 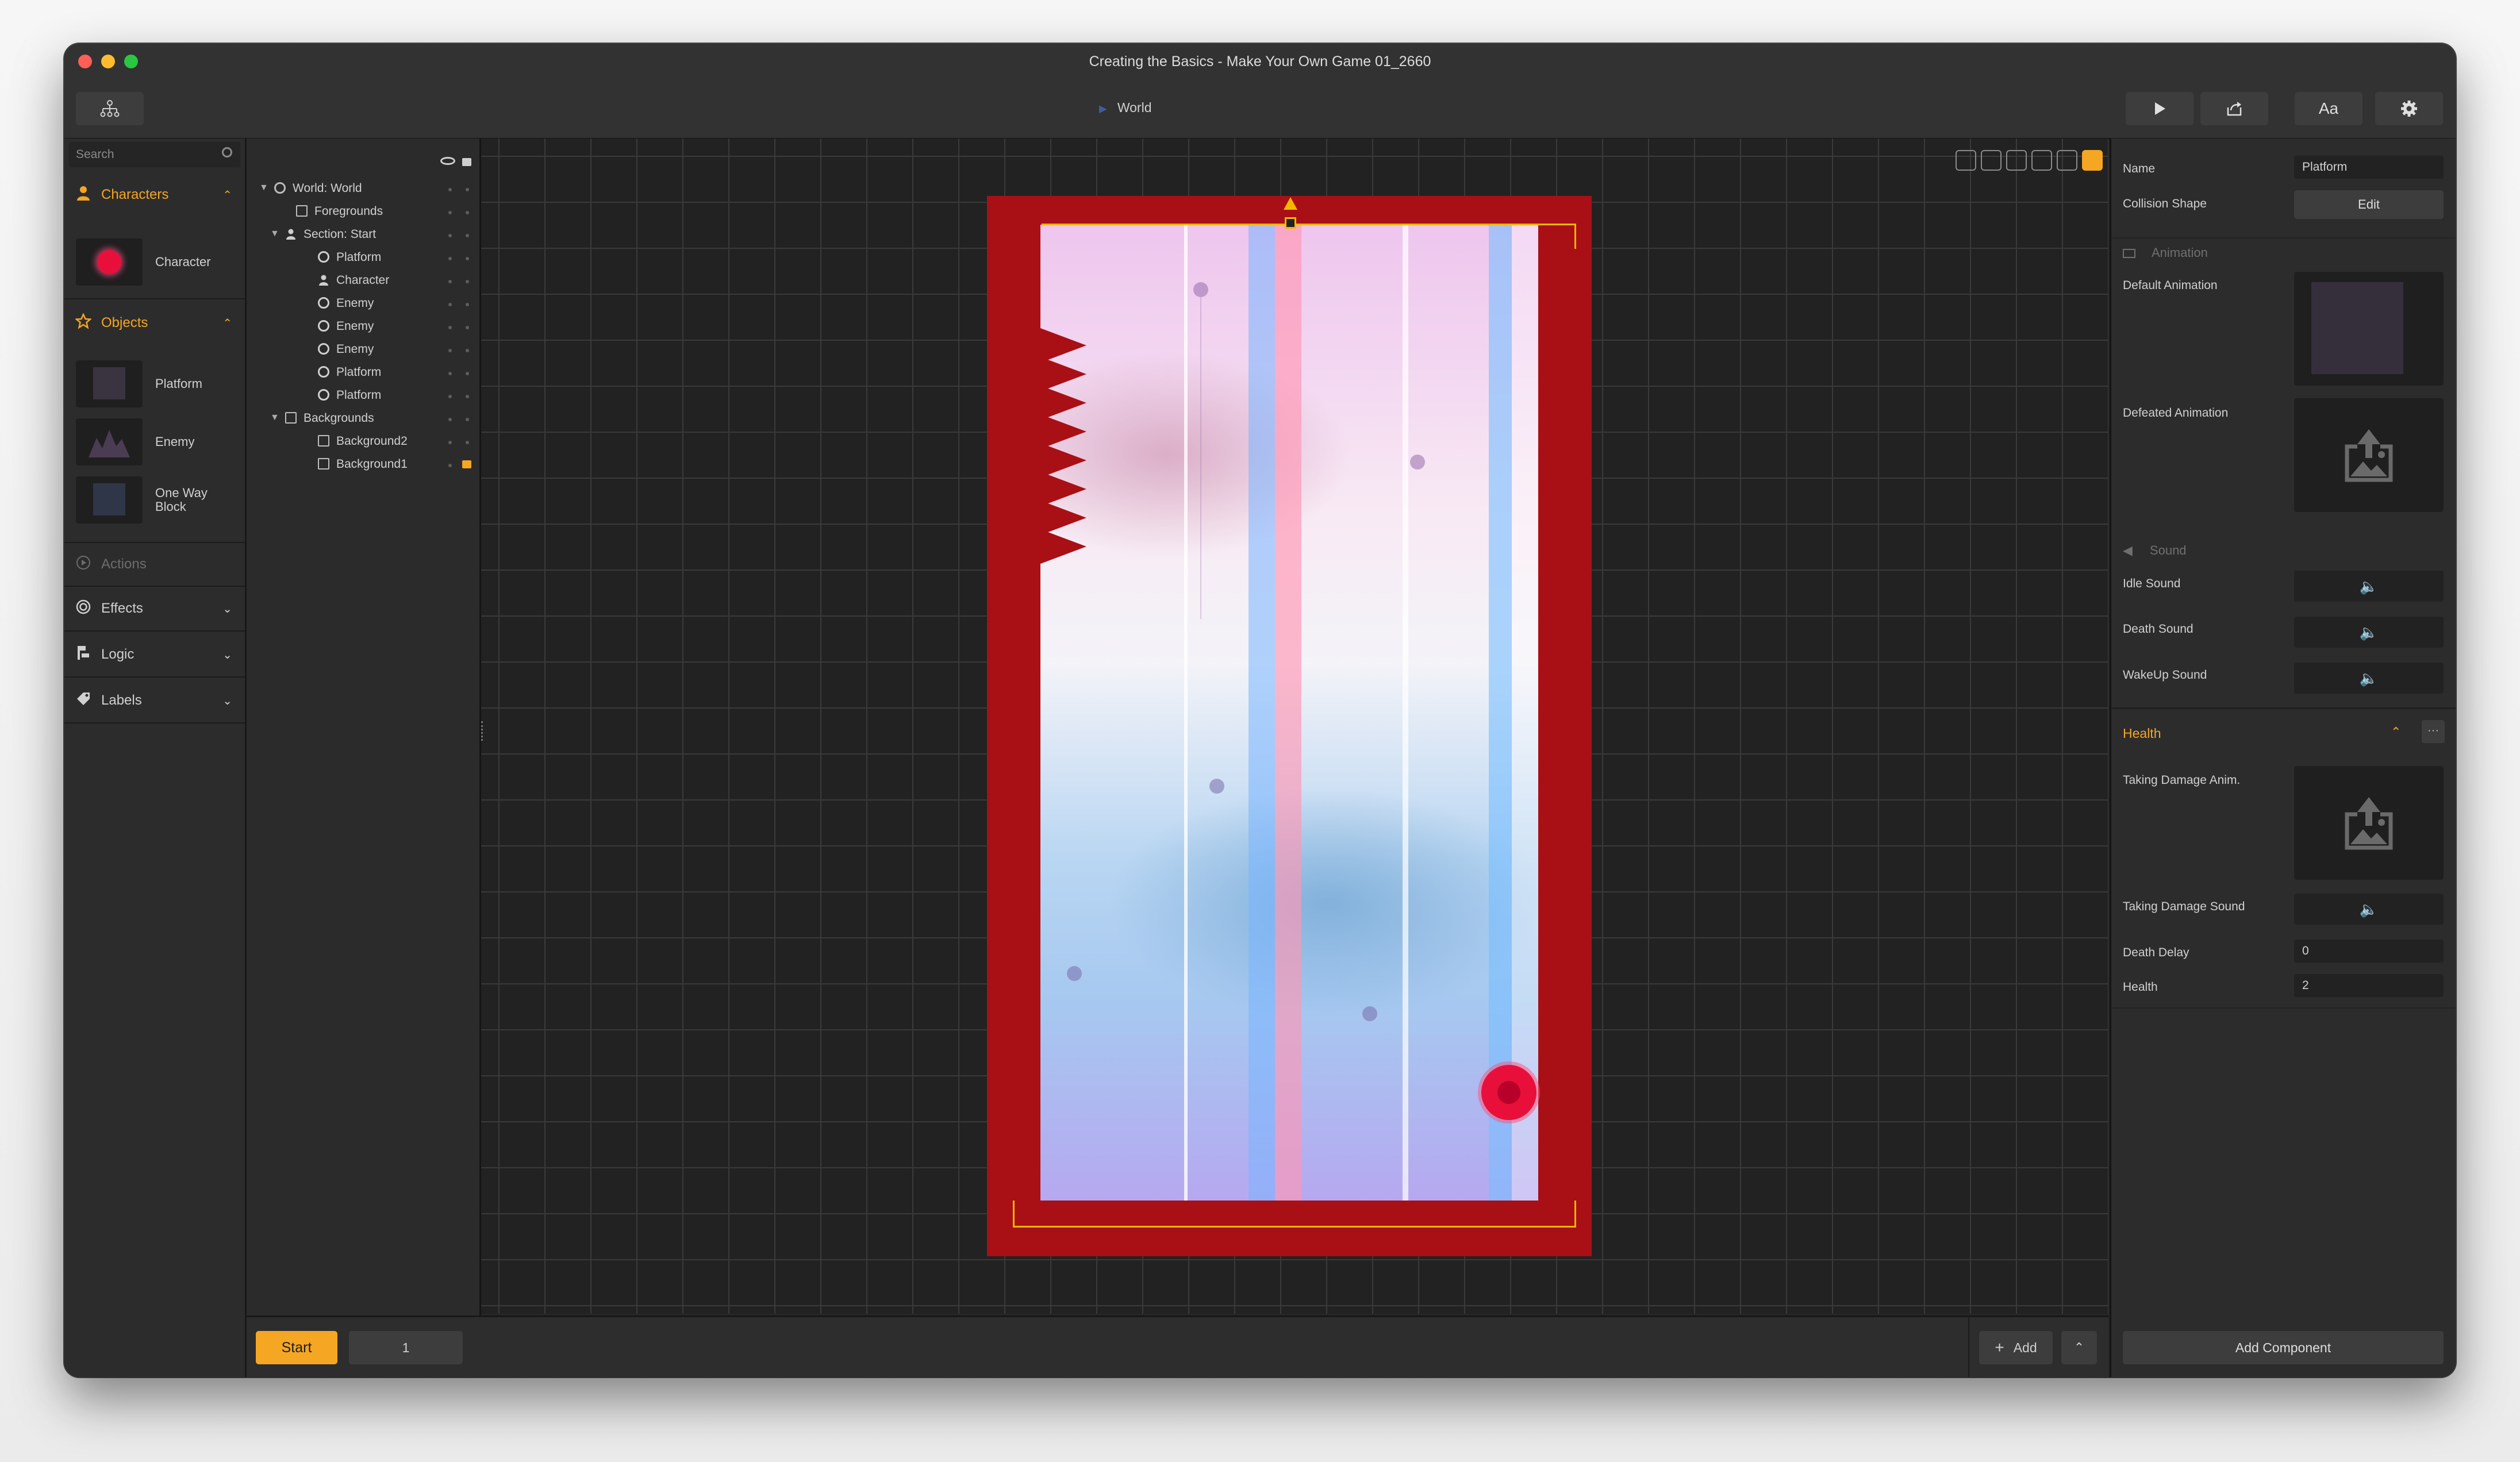 What do you see at coordinates (2409, 109) in the screenshot?
I see `settings-button` at bounding box center [2409, 109].